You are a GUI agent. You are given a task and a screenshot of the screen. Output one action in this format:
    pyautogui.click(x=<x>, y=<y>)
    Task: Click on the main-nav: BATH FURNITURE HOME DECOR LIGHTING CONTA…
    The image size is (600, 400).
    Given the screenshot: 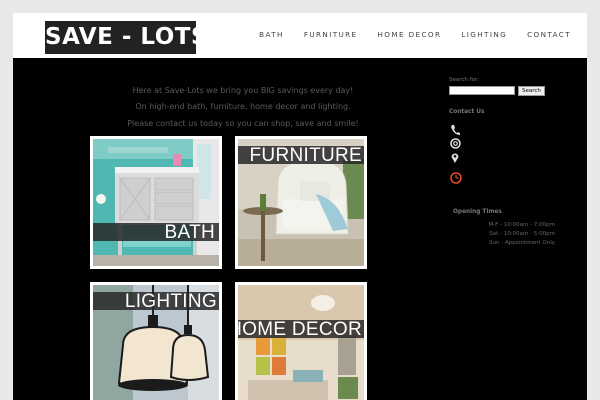 What is the action you would take?
    pyautogui.click(x=415, y=34)
    